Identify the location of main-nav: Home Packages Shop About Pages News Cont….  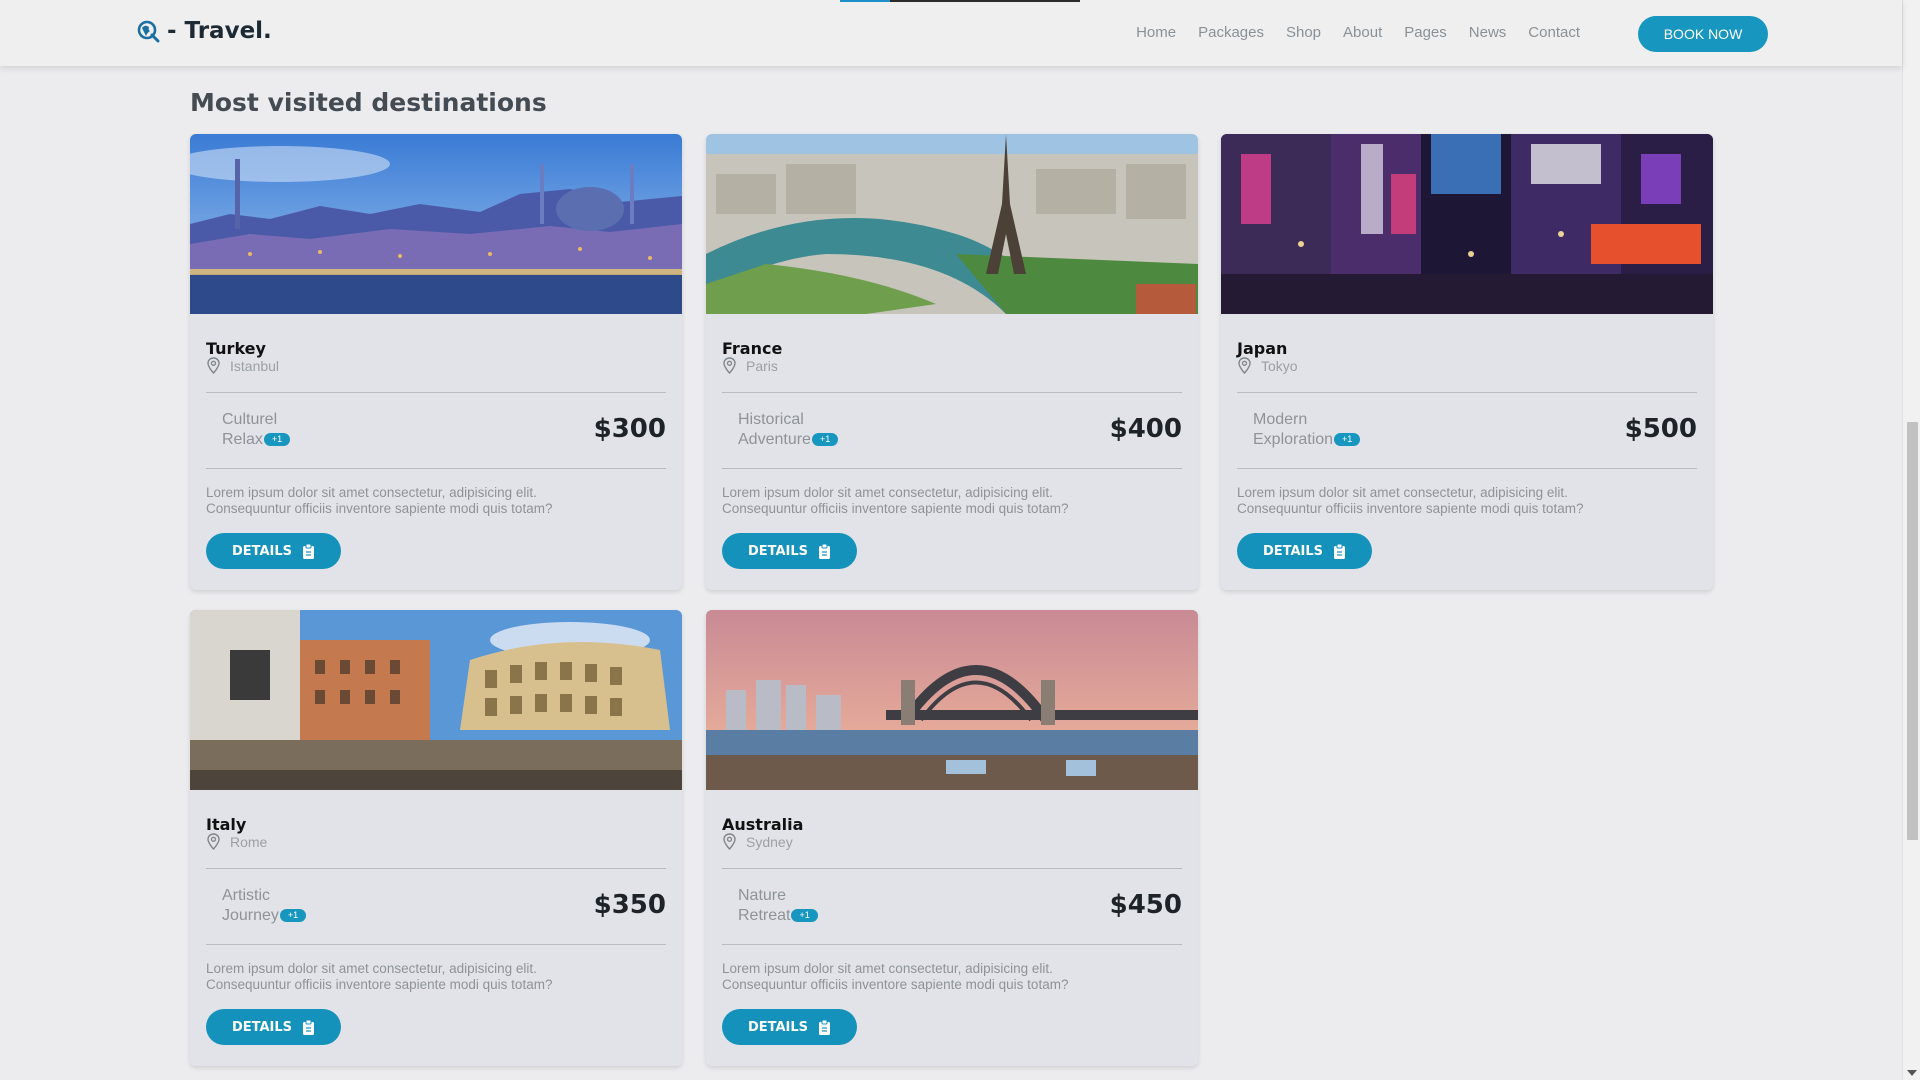
(1358, 32).